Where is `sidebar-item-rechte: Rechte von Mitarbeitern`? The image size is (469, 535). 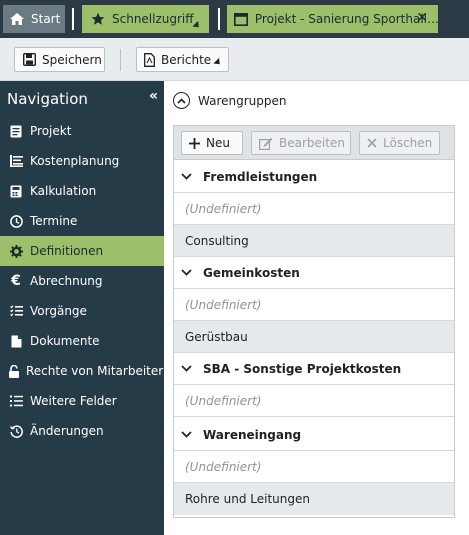 sidebar-item-rechte: Rechte von Mitarbeitern is located at coordinates (82, 371).